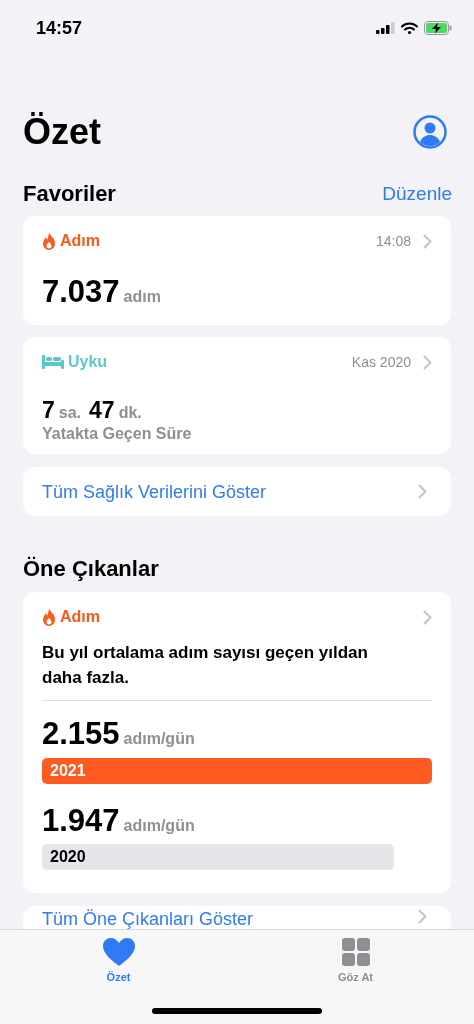 The height and width of the screenshot is (1024, 474). I want to click on metric-value: 47, so click(102, 410).